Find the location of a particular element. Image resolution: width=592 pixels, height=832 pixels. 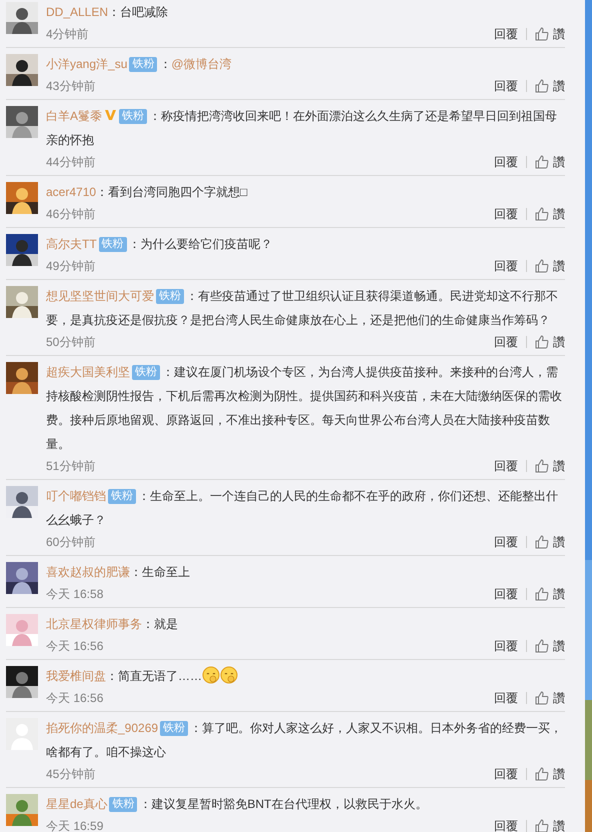

comment-text: 想见坚坚世间大可爱 铁粉 ：有些疫苗通过了世卫组织认证且获得渠道畅通。民进党却这不行那不要，是真抗疫还是假抗疫？是把台湾人民生命健康放在心上，还是把他们的生命健康当作筹码？ is located at coordinates (302, 308).